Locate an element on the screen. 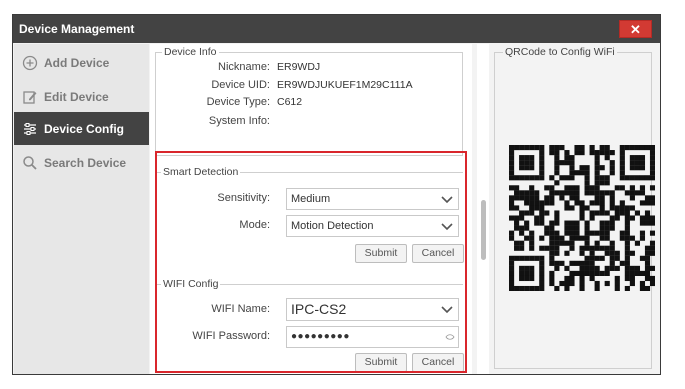  system-info-label: System Info: is located at coordinates (239, 121).